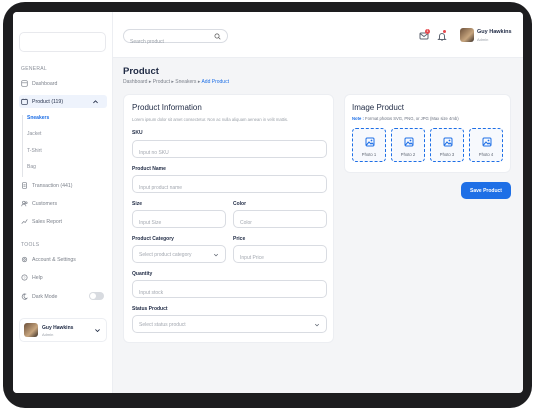  I want to click on quantity-label: Quantity, so click(142, 274).